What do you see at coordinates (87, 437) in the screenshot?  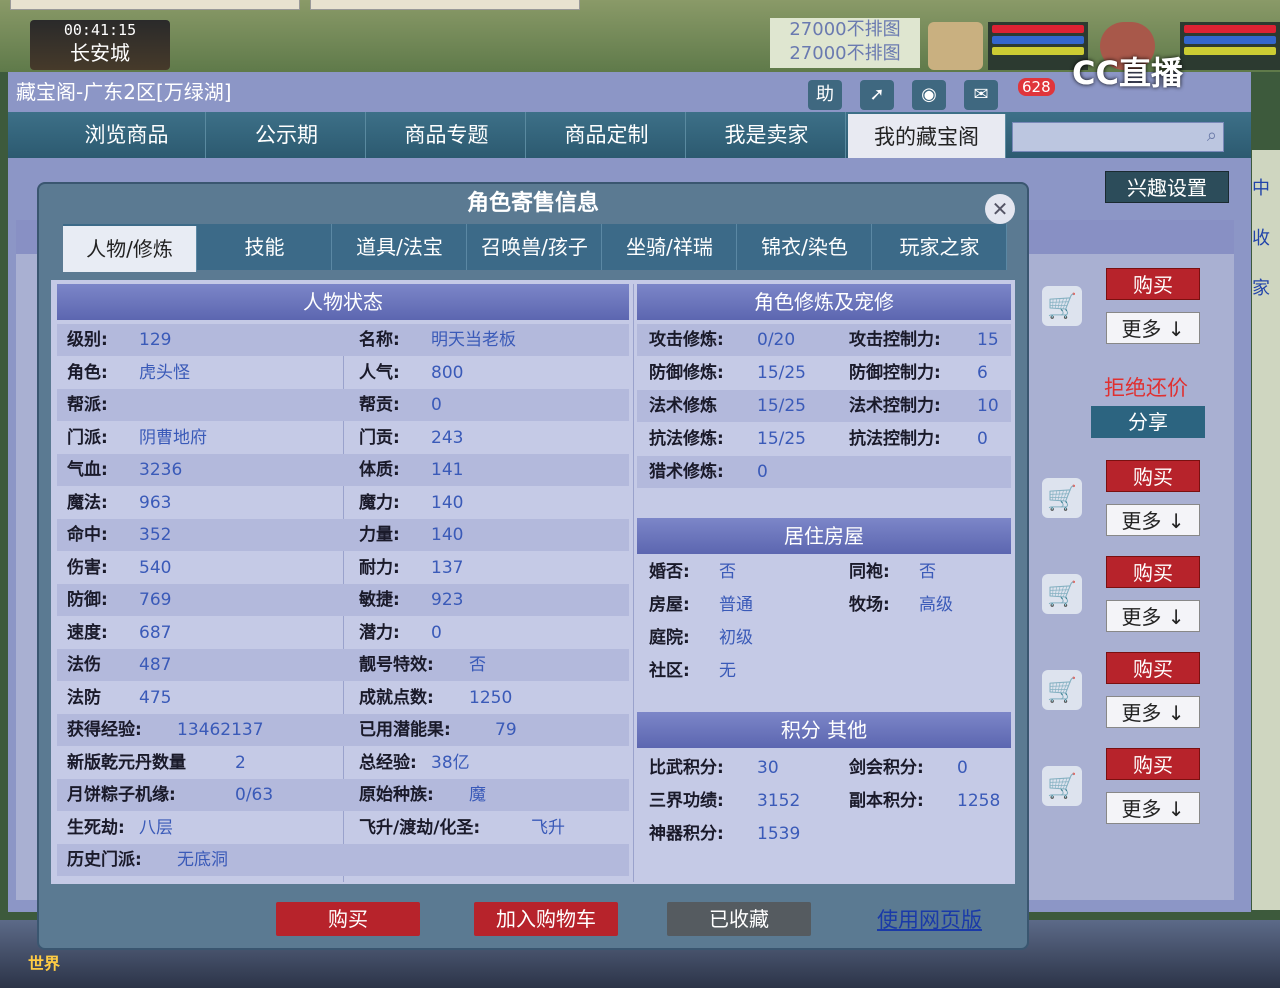 I see `info-key: 门派:` at bounding box center [87, 437].